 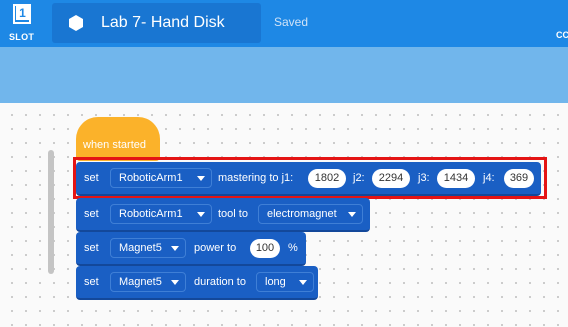 I want to click on truncated-menu-label: CC, so click(x=562, y=35).